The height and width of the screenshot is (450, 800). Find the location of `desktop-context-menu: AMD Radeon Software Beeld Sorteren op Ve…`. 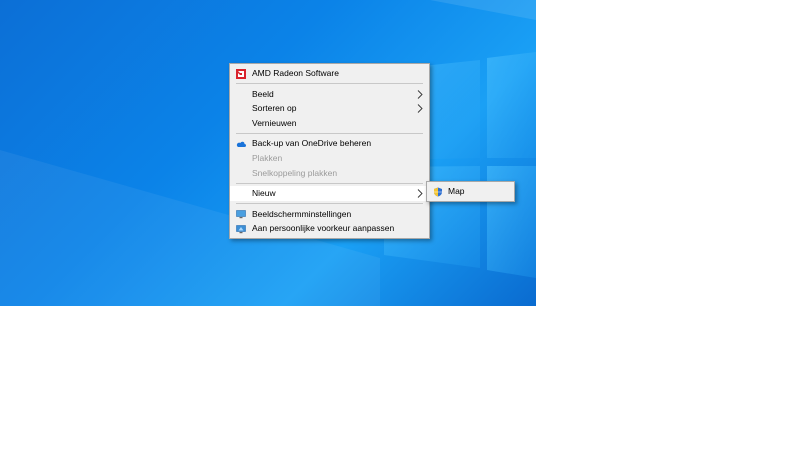

desktop-context-menu: AMD Radeon Software Beeld Sorteren op Ve… is located at coordinates (329, 151).